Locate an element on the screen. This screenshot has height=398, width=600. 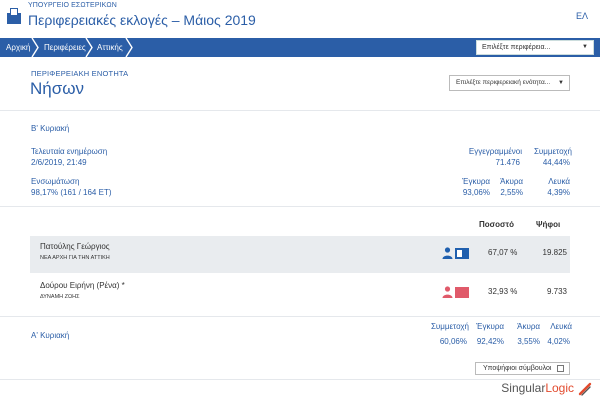
ballot-box-icon is located at coordinates (14, 16).